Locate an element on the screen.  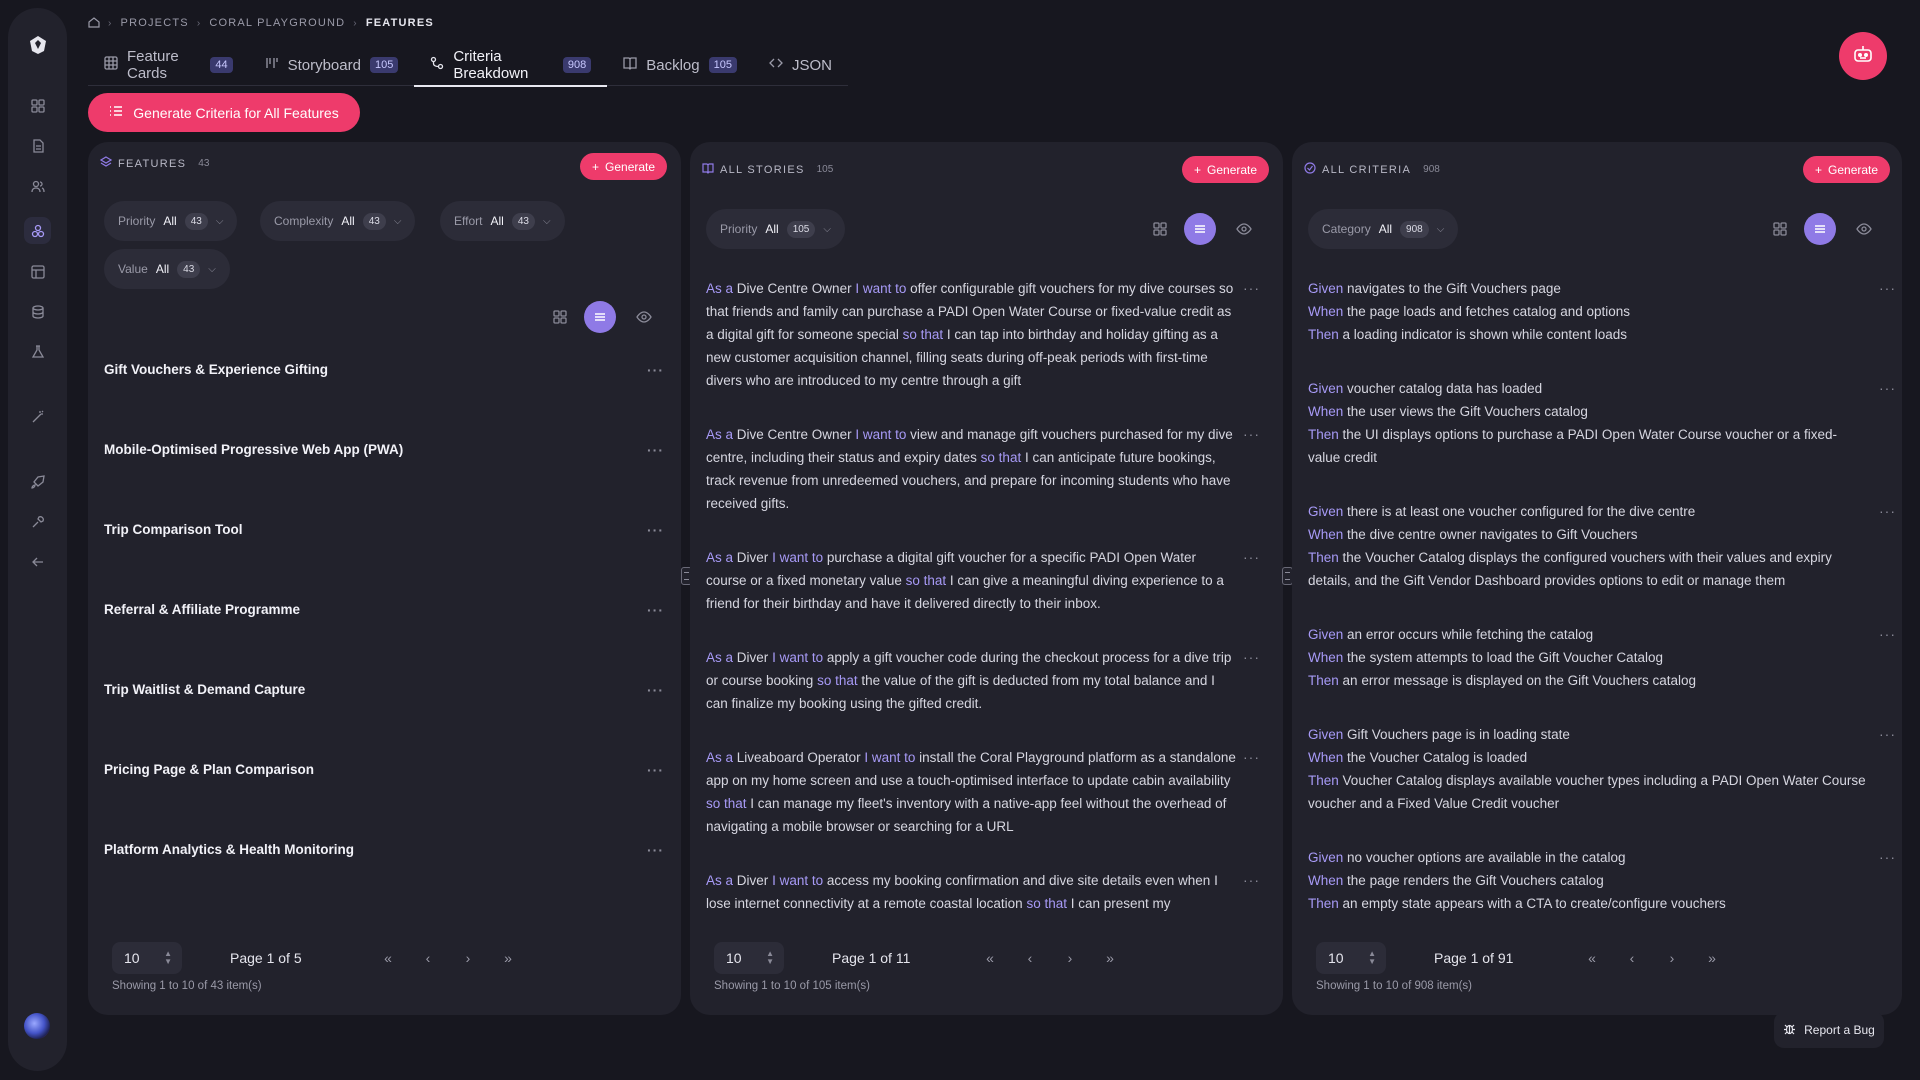
tab-storyboard: Storyboard 105 is located at coordinates (332, 65).